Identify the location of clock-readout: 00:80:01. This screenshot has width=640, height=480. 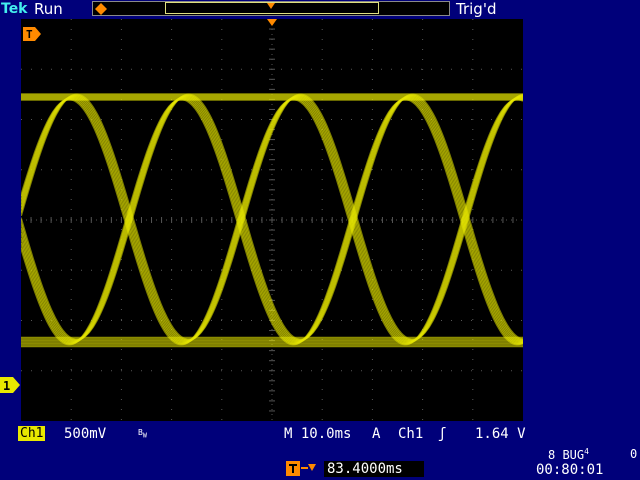
(570, 470).